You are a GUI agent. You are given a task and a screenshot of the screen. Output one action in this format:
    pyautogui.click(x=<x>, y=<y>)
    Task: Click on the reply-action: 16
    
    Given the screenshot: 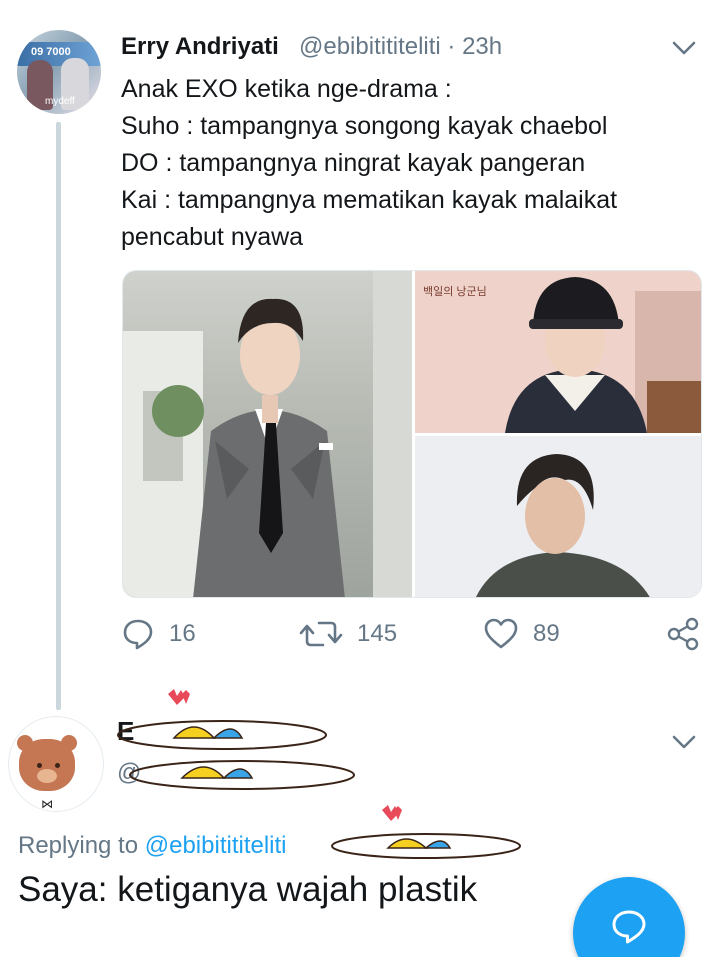 What is the action you would take?
    pyautogui.click(x=158, y=634)
    